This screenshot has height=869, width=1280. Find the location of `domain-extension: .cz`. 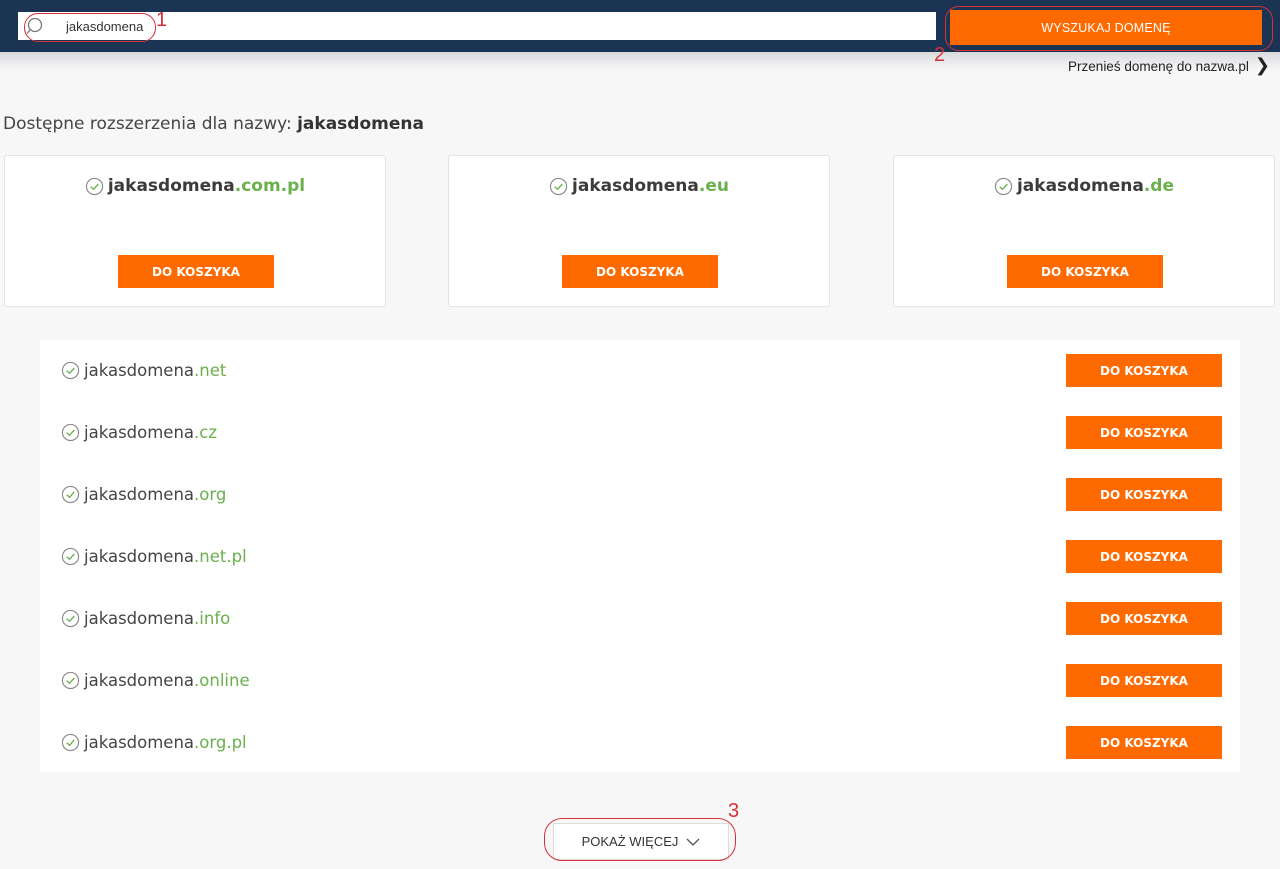

domain-extension: .cz is located at coordinates (206, 432).